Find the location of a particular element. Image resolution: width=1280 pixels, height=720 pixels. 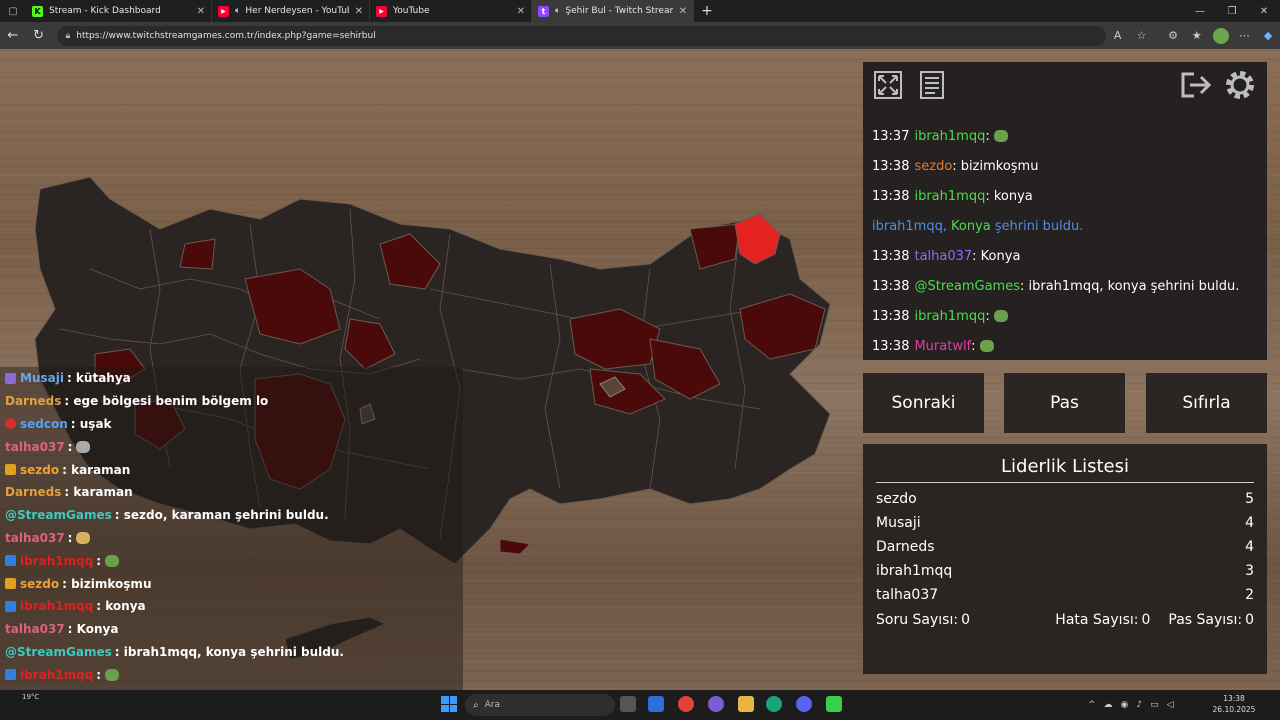

taskbar-search: ⌕ Ara is located at coordinates (540, 705).